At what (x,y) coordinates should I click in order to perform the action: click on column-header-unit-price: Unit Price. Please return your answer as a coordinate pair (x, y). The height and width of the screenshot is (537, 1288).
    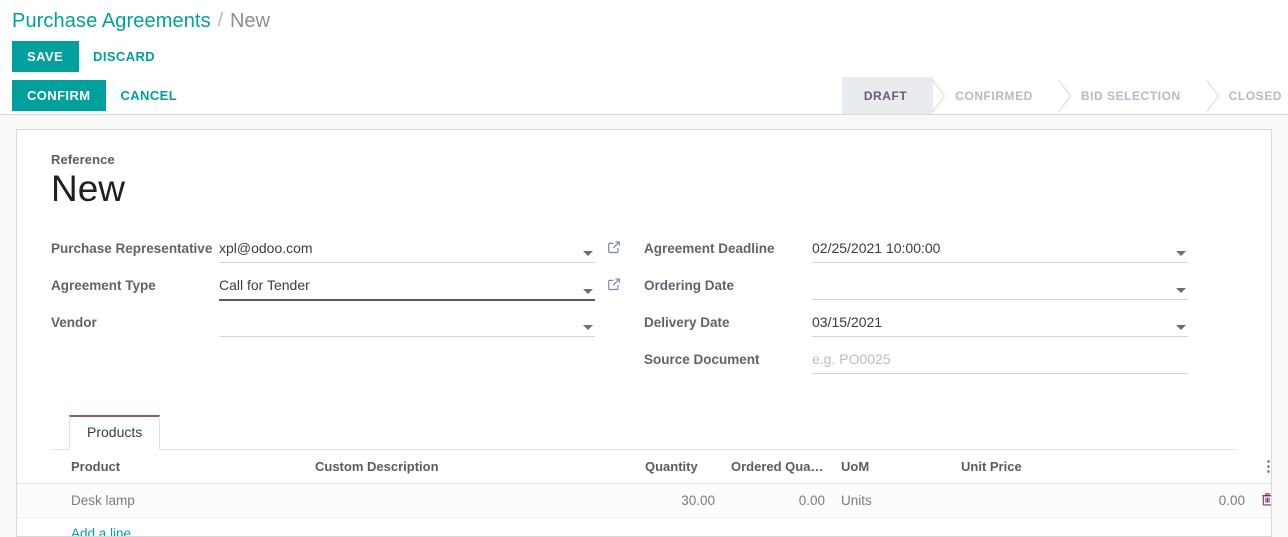
    Looking at the image, I should click on (1103, 466).